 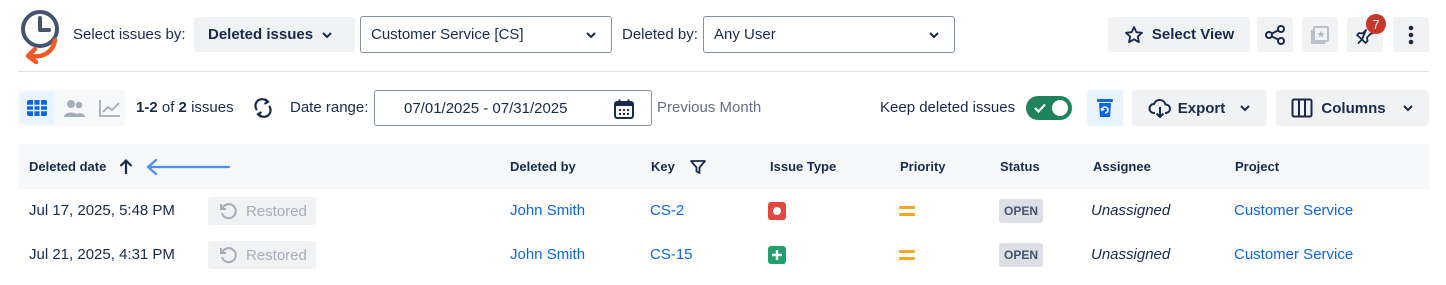 I want to click on refresh-icon, so click(x=263, y=108).